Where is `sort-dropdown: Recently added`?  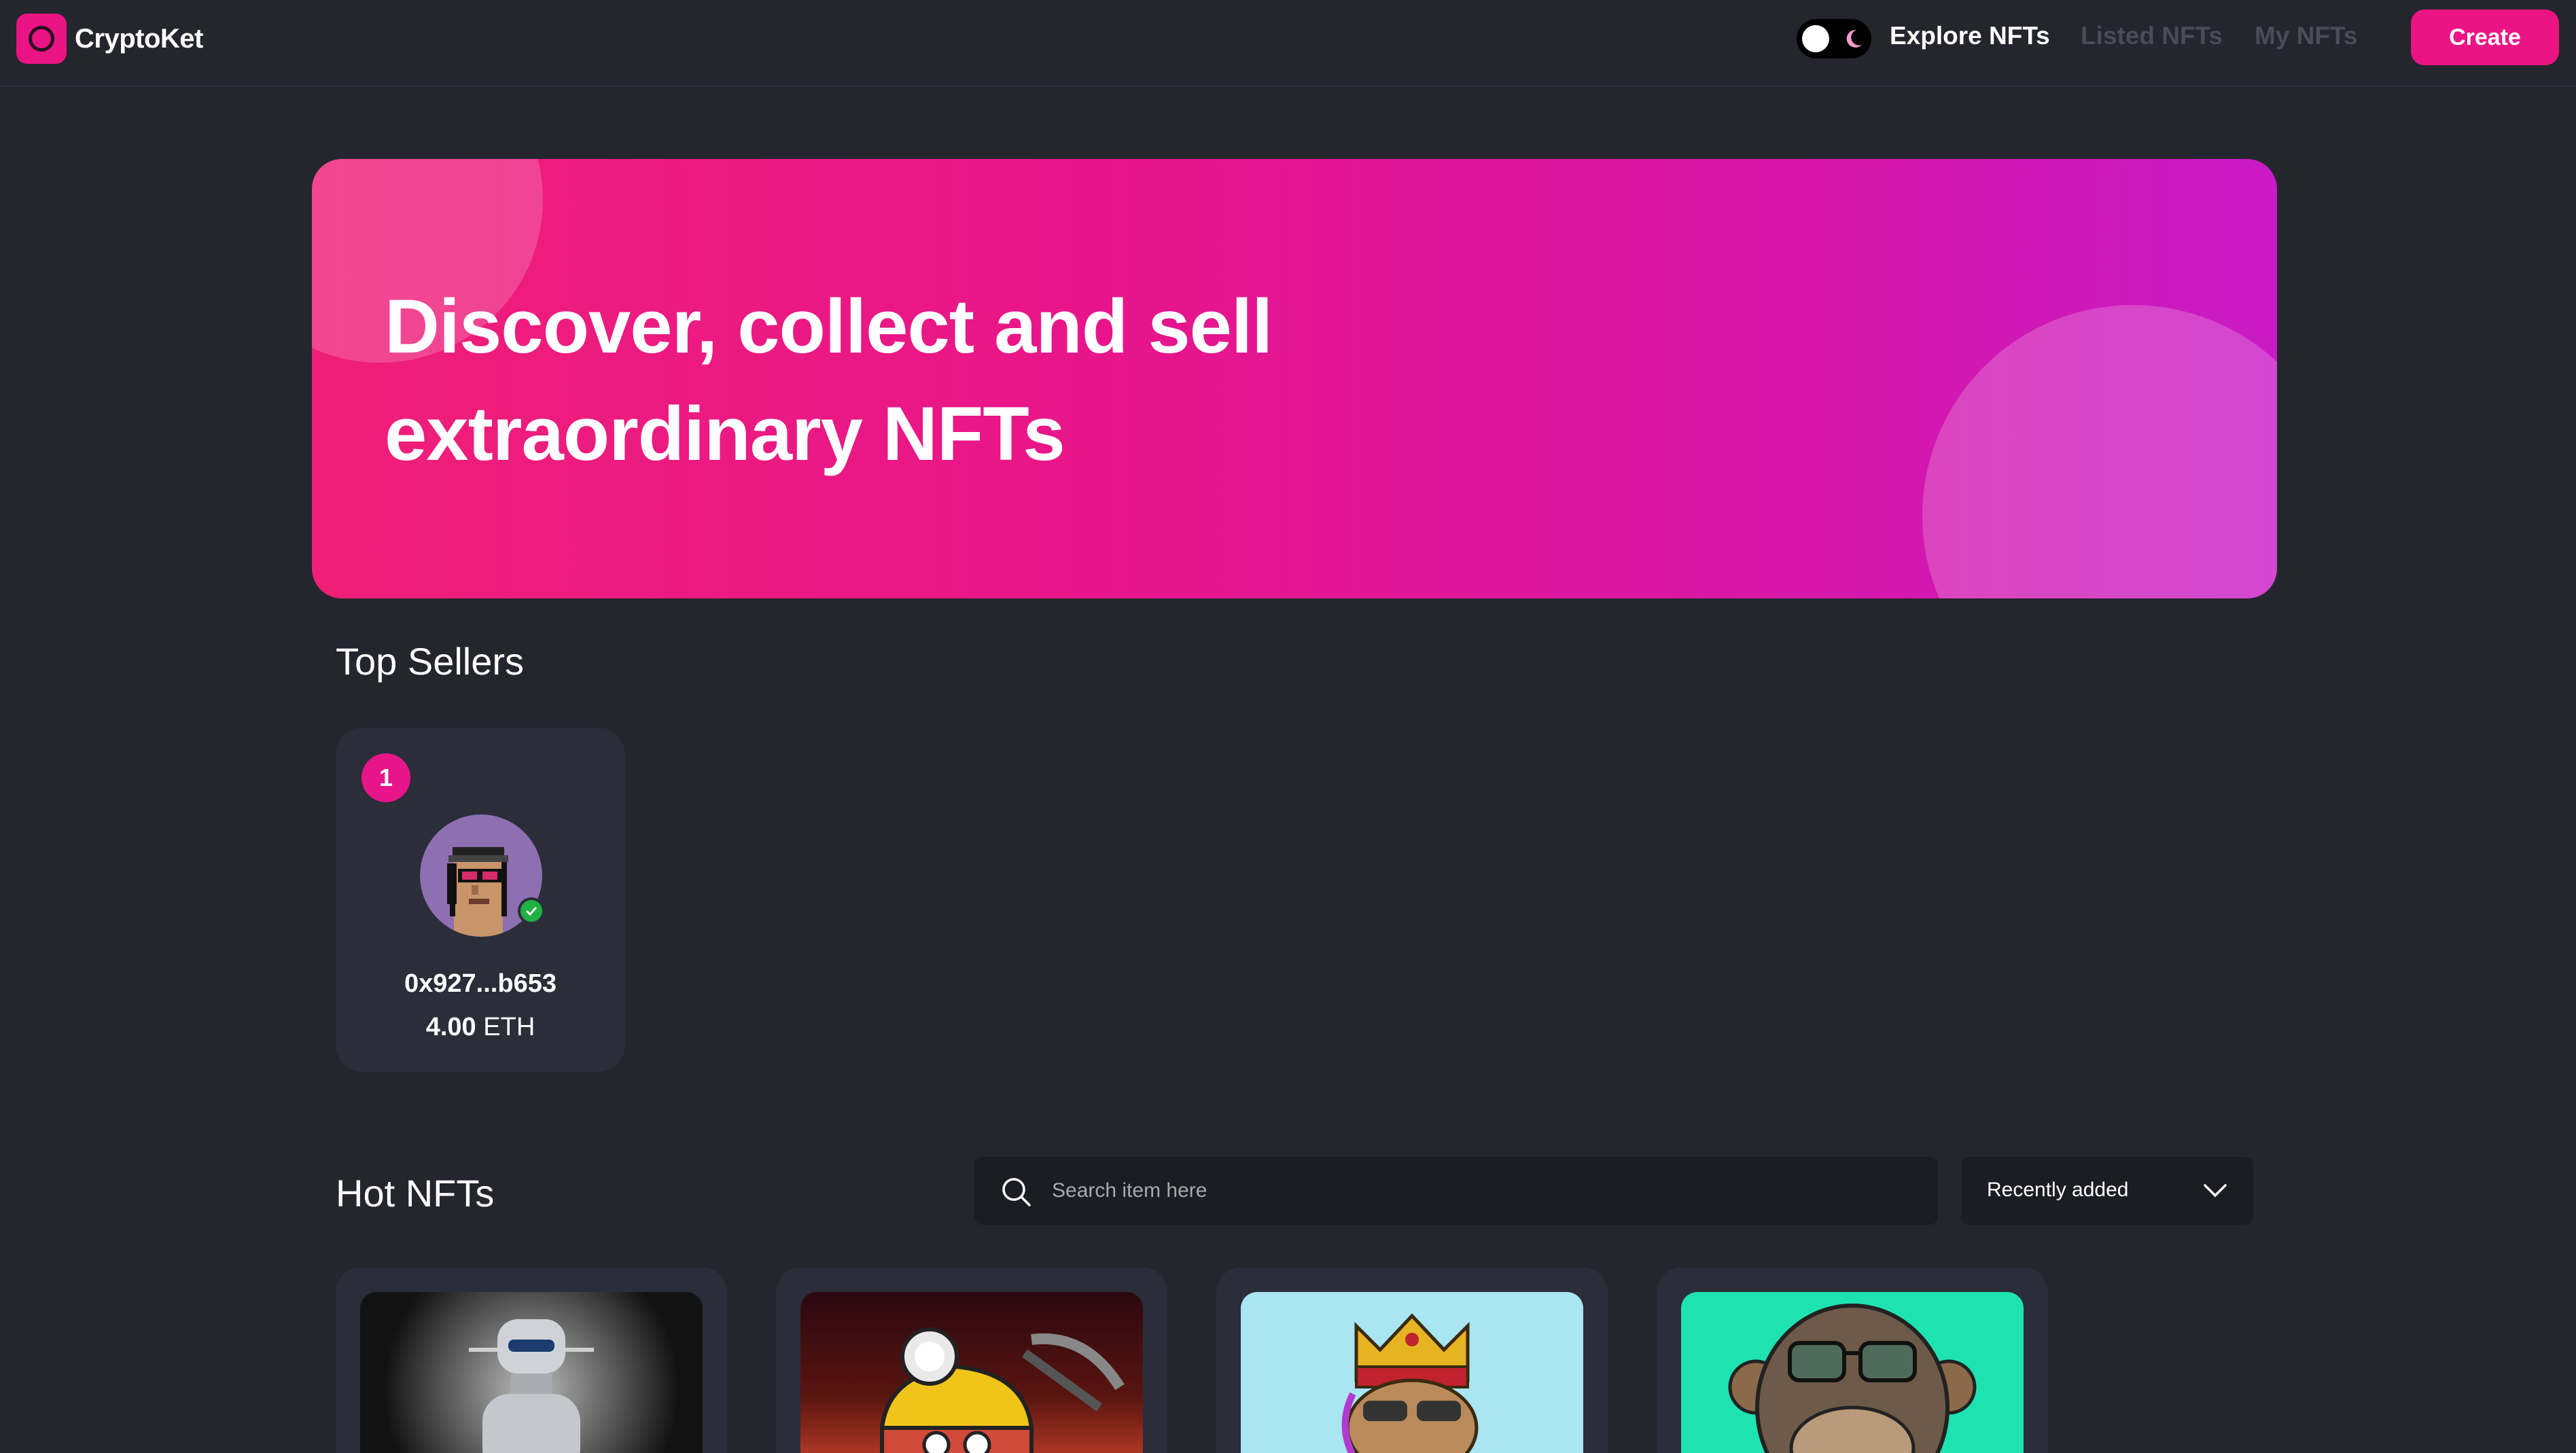 sort-dropdown: Recently added is located at coordinates (2107, 1191).